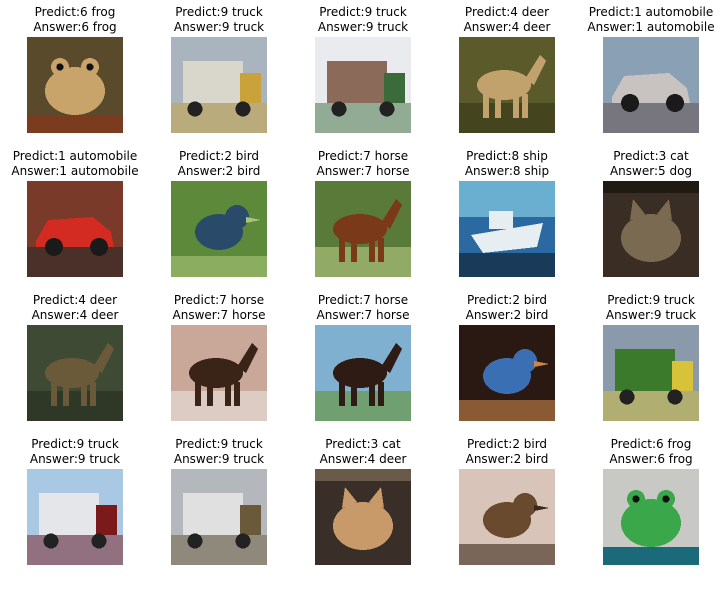 This screenshot has height=590, width=721. I want to click on predict-label: Predict:8 ship, so click(507, 156).